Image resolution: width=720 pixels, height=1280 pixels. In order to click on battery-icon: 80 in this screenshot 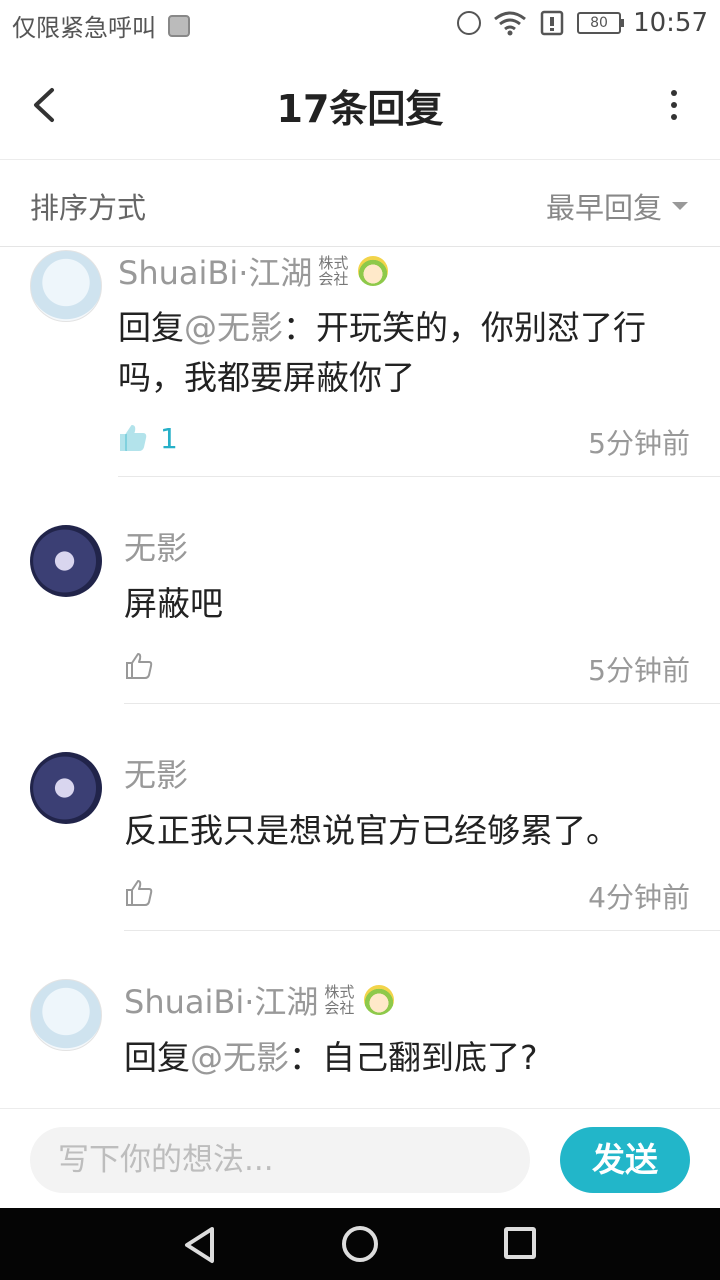, I will do `click(601, 23)`.